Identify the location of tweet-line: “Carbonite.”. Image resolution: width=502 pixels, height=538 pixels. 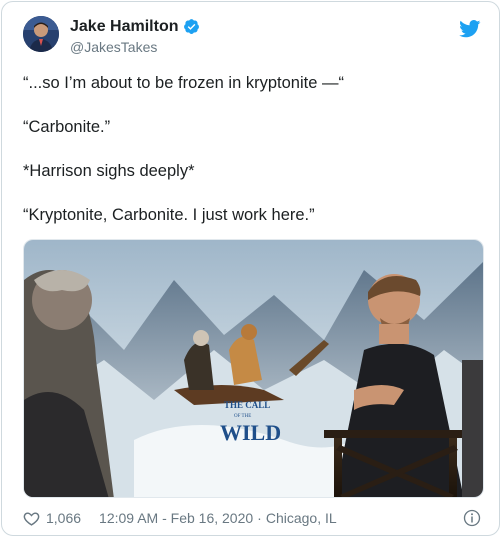
(67, 127).